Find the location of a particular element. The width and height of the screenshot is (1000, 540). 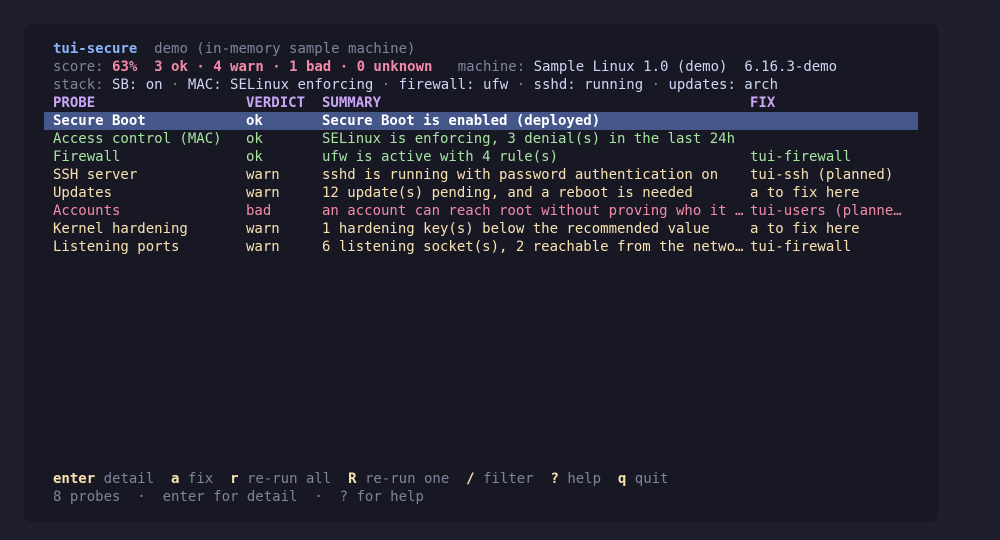

row-fix: tui-ssh (planned) is located at coordinates (822, 175).